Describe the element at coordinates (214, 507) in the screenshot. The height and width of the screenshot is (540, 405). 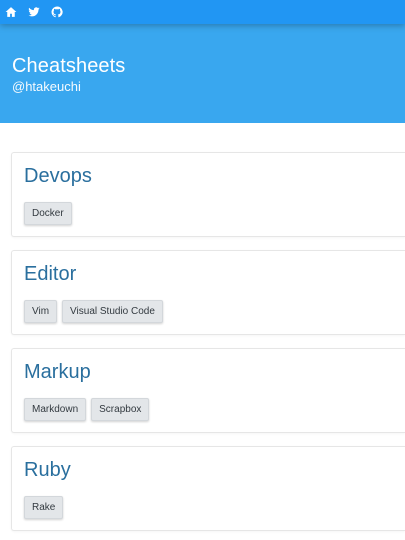
I see `tag-list: Rake` at that location.